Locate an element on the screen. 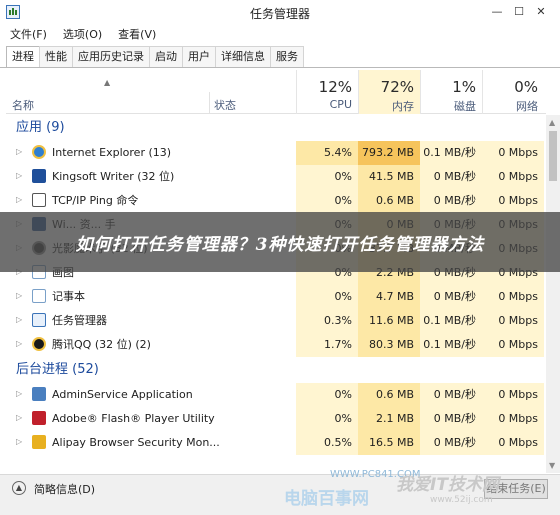 This screenshot has width=560, height=515. column-name: 名称 is located at coordinates (23, 105).